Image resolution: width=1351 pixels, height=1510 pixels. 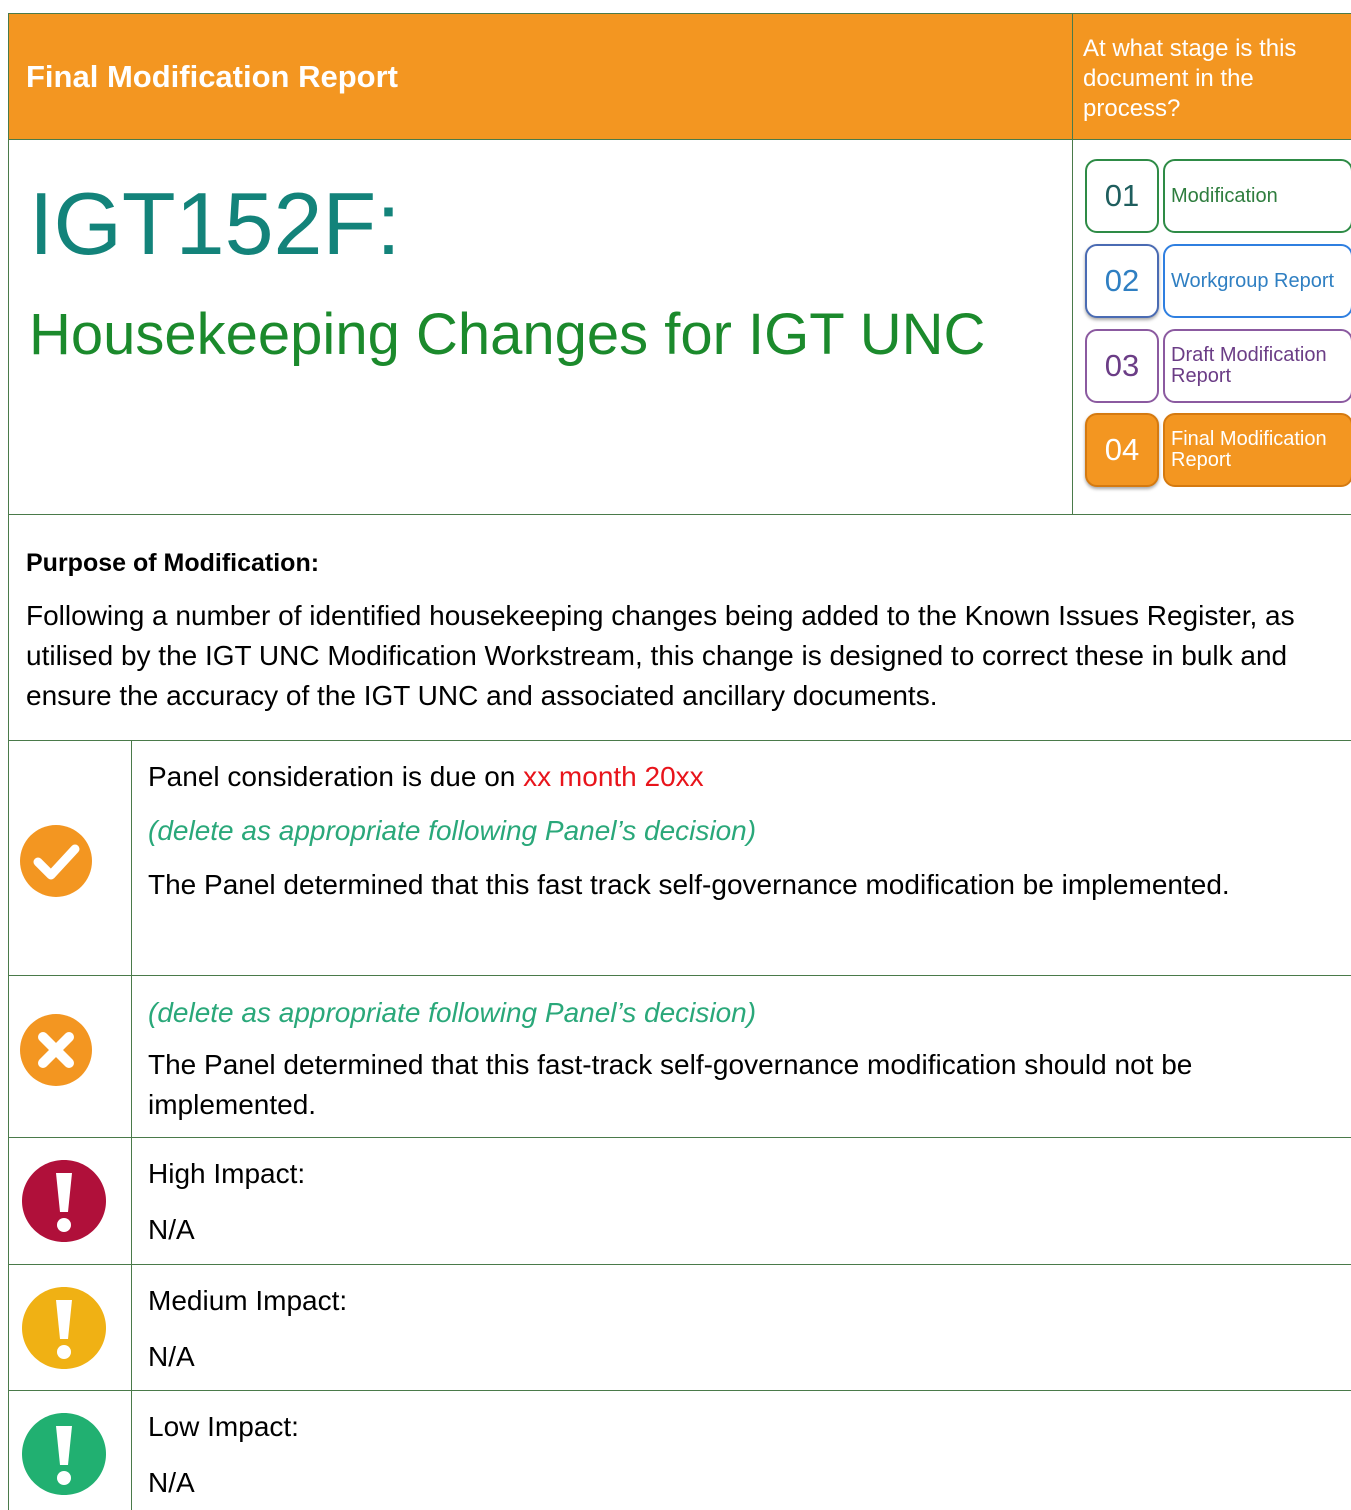 I want to click on impact-label: High Impact:, so click(x=227, y=1173).